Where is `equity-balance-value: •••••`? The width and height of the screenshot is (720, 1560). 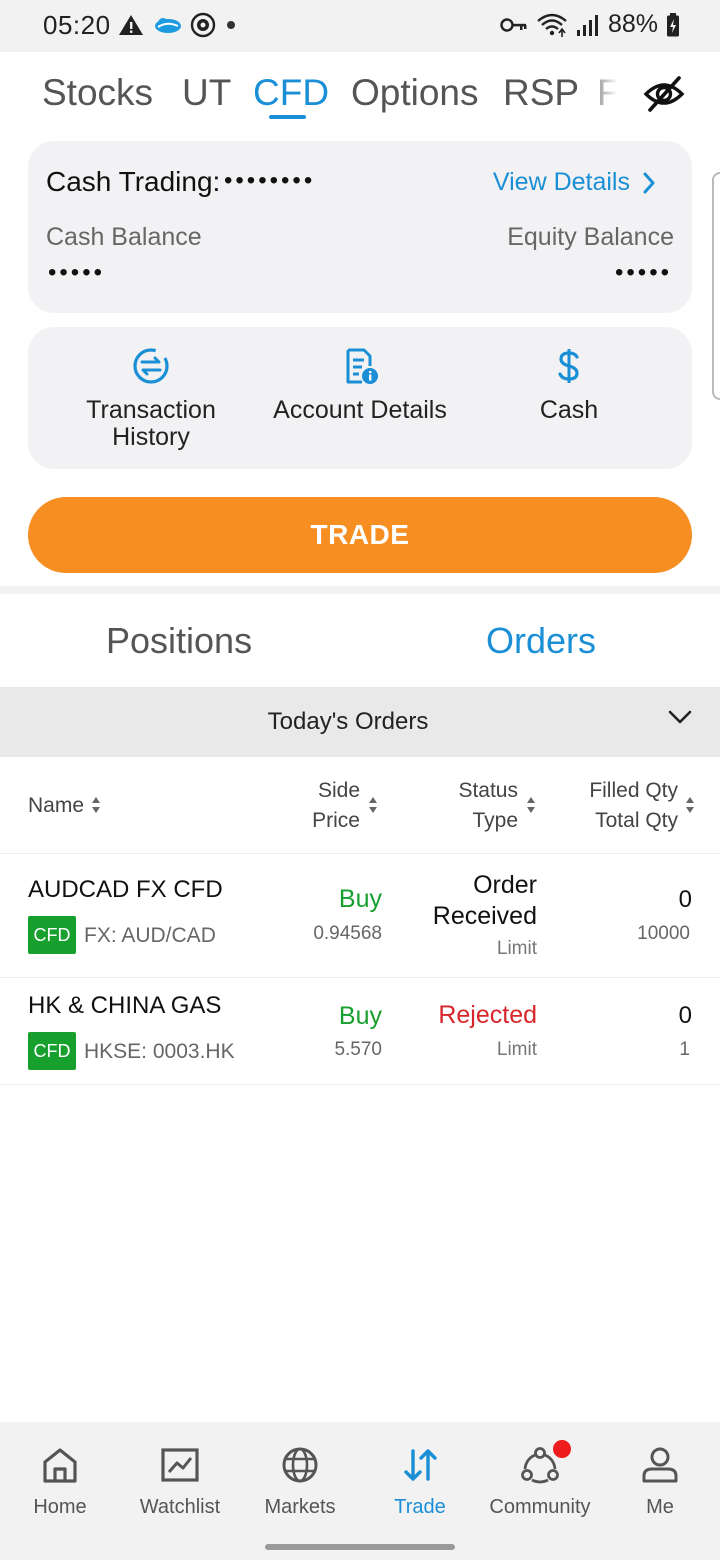 equity-balance-value: ••••• is located at coordinates (643, 272).